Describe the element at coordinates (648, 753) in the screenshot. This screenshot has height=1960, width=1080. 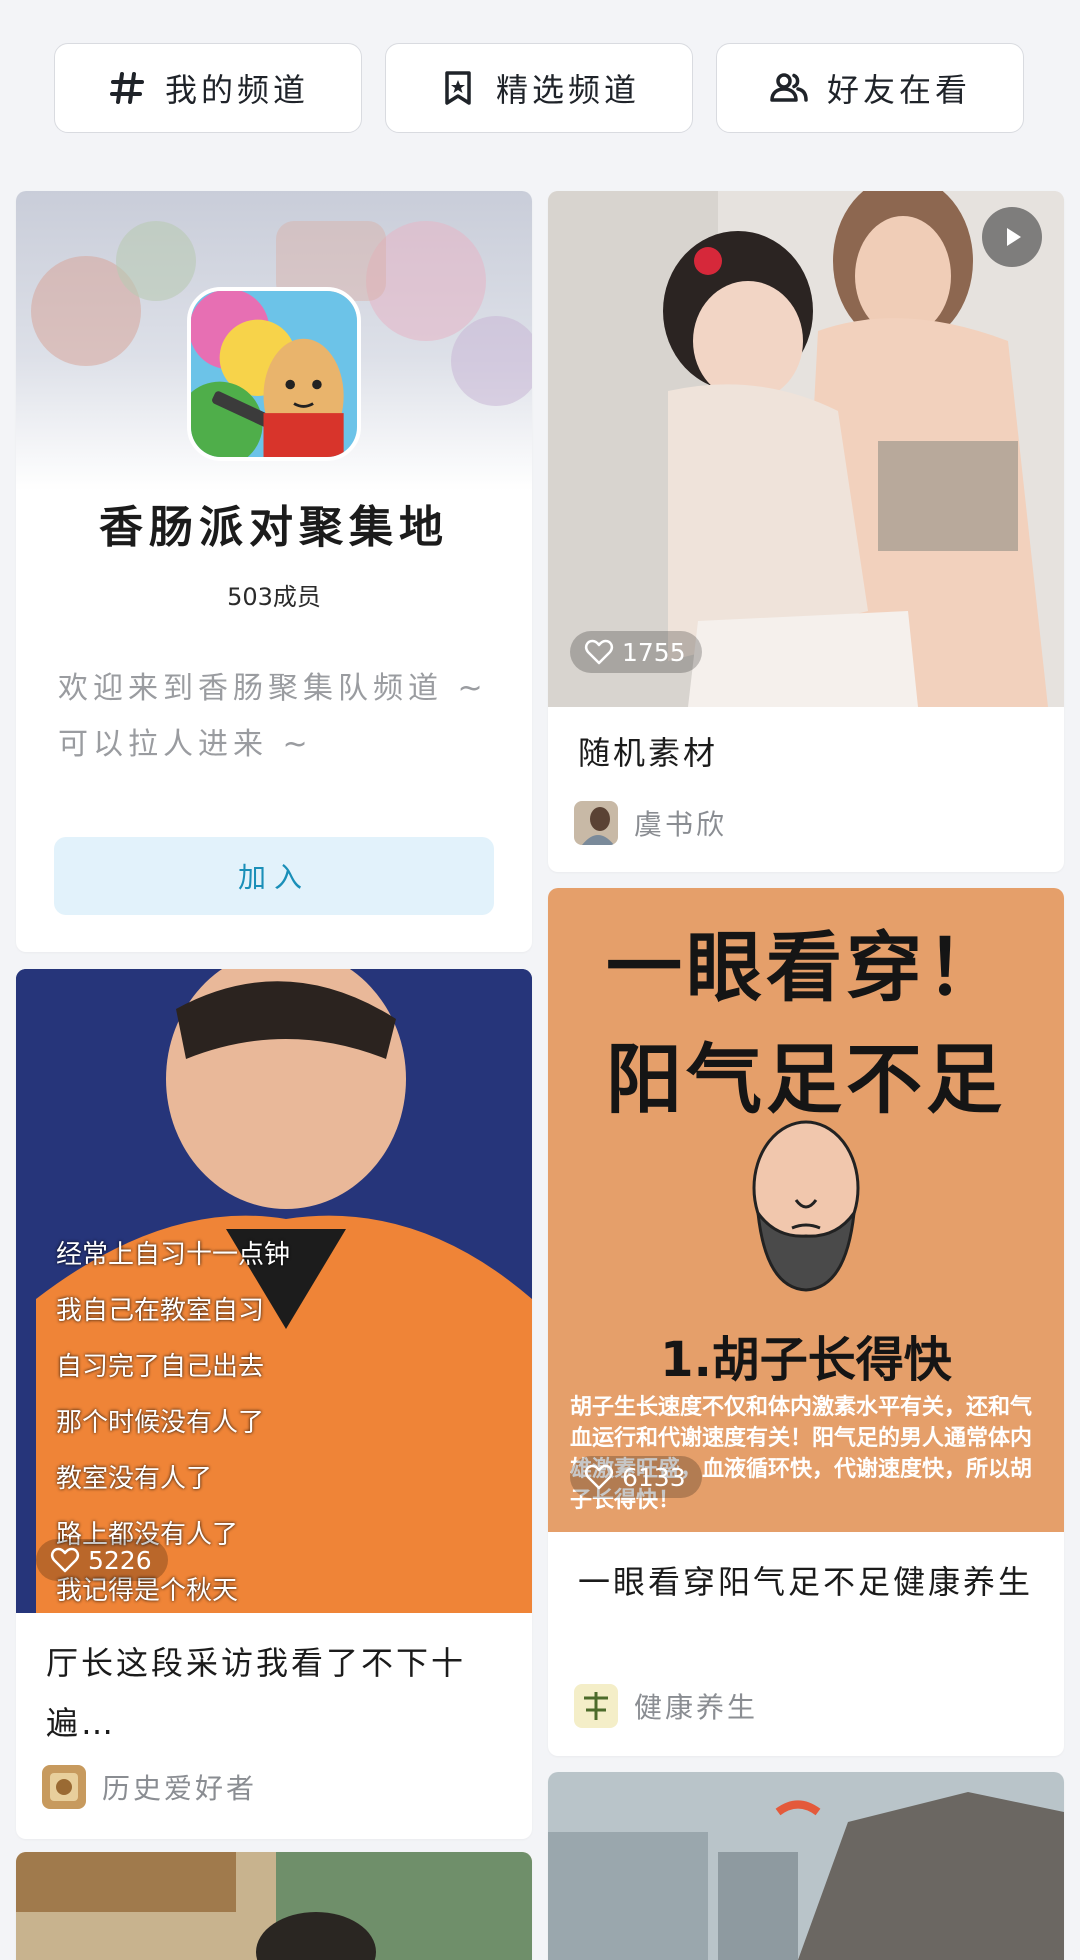
I see `post-title: 随机素材` at that location.